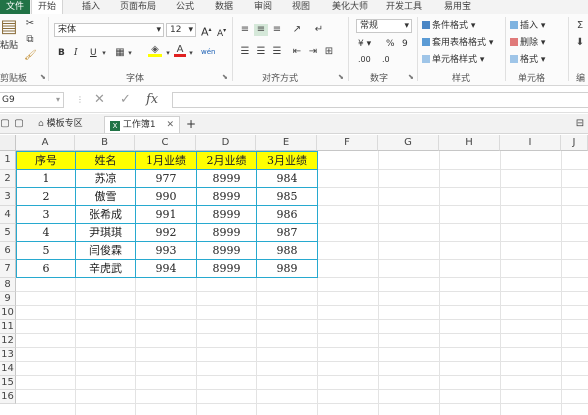  Describe the element at coordinates (138, 7) in the screenshot. I see `tab-page-layout: 页面布局` at that location.